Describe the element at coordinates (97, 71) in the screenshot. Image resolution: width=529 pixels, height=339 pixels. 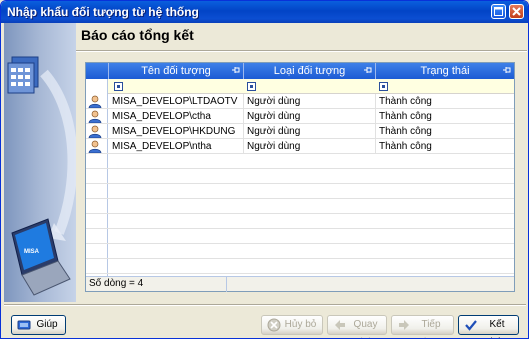
I see `indicator-header` at that location.